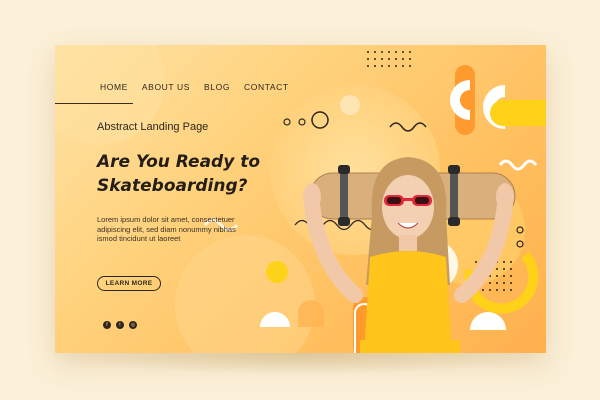  What do you see at coordinates (107, 325) in the screenshot?
I see `facebook-icon: f` at bounding box center [107, 325].